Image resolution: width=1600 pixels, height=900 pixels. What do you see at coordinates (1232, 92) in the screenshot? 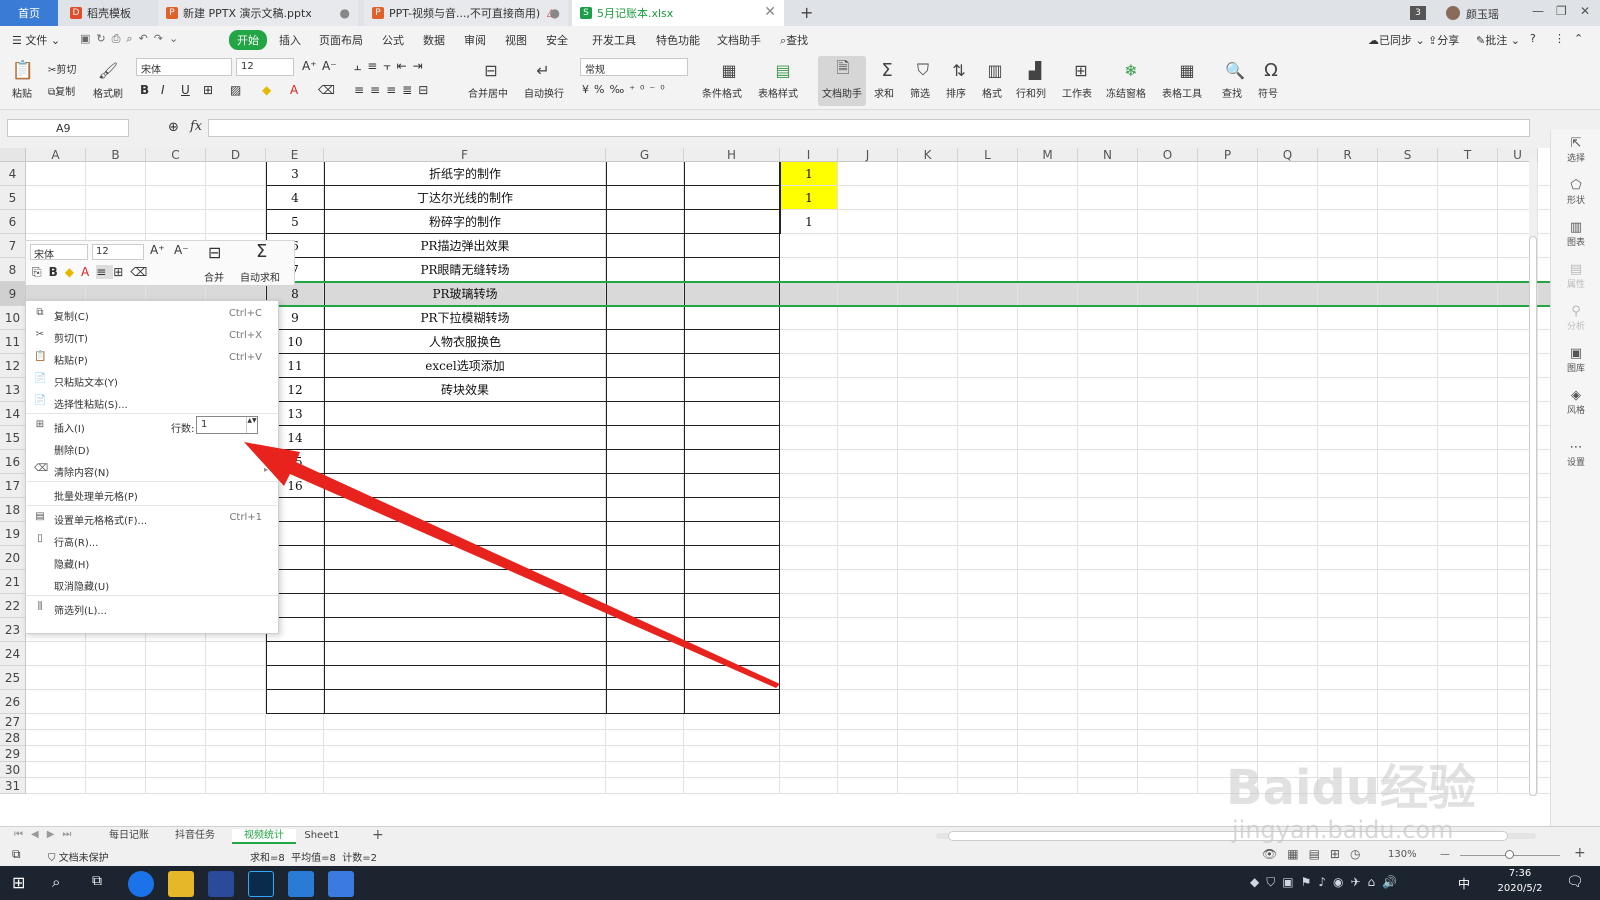
I see `find-button: 查找` at bounding box center [1232, 92].